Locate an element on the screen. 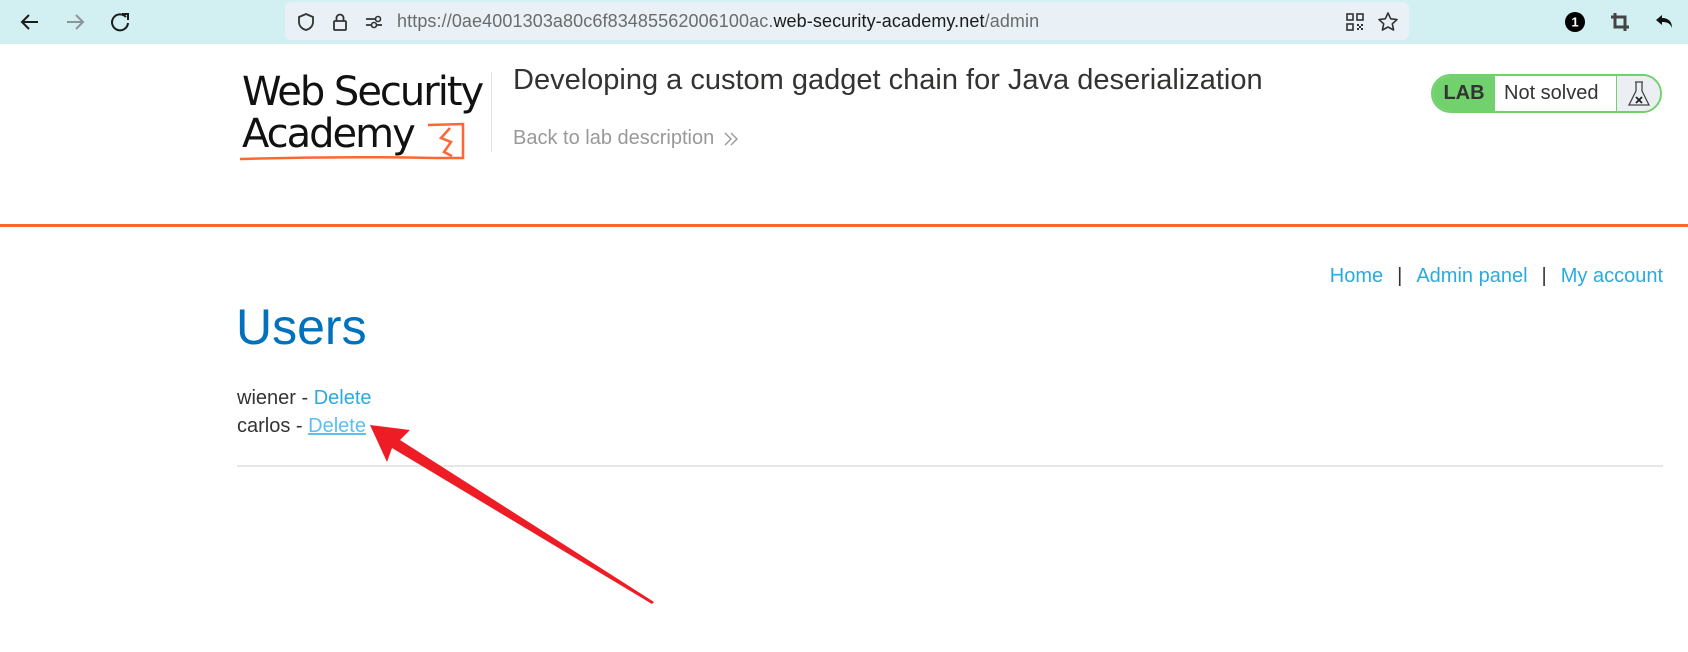 The image size is (1688, 652). lab-status-widget: LAB Not solved is located at coordinates (1546, 93).